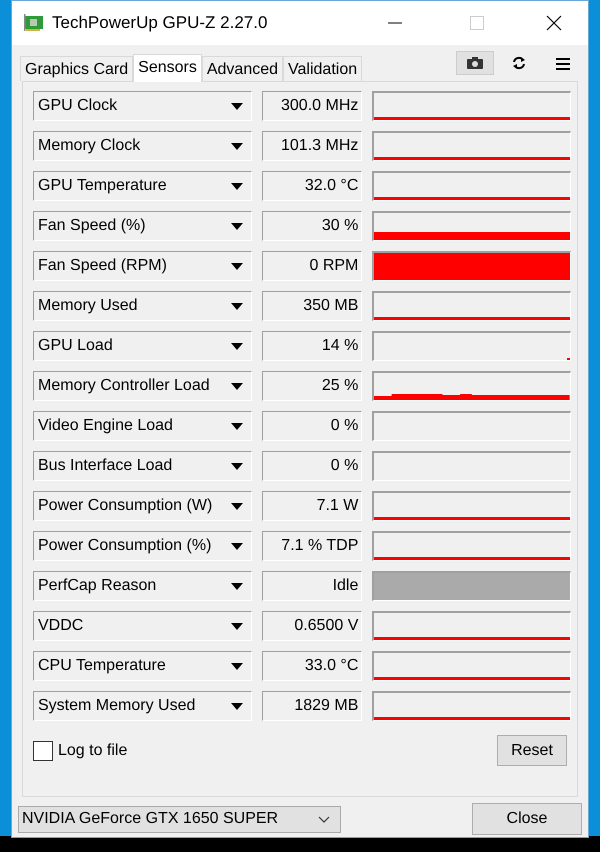 This screenshot has width=600, height=852. I want to click on sensor-dropdown: System Memory Used, so click(142, 706).